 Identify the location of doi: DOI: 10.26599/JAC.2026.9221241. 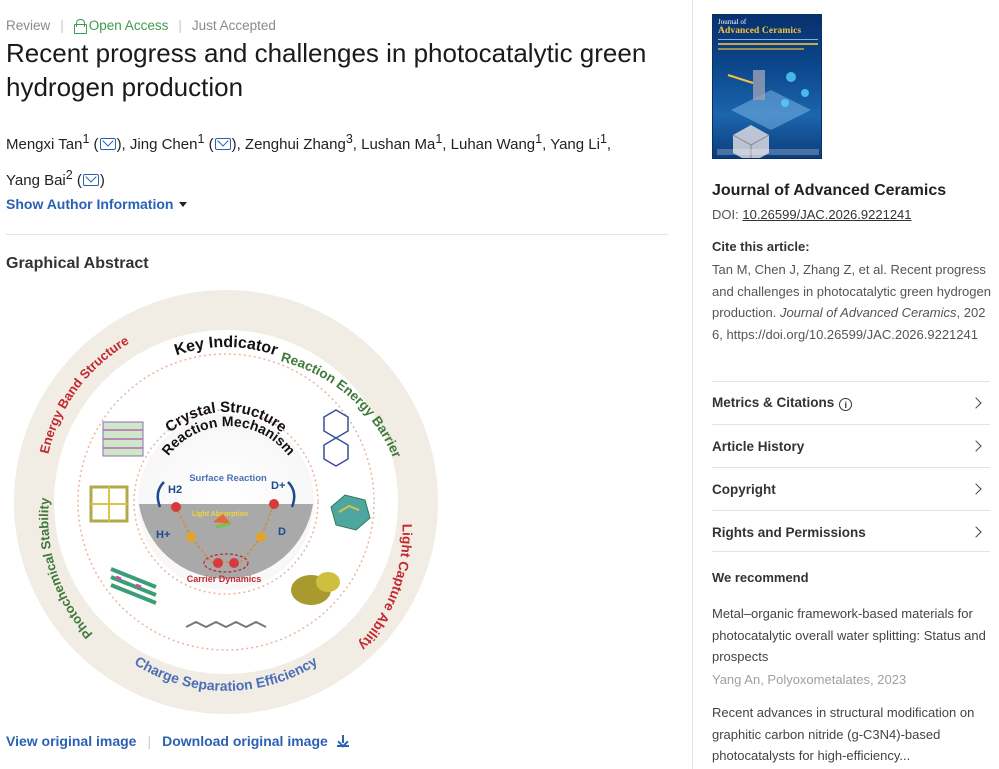
(812, 214).